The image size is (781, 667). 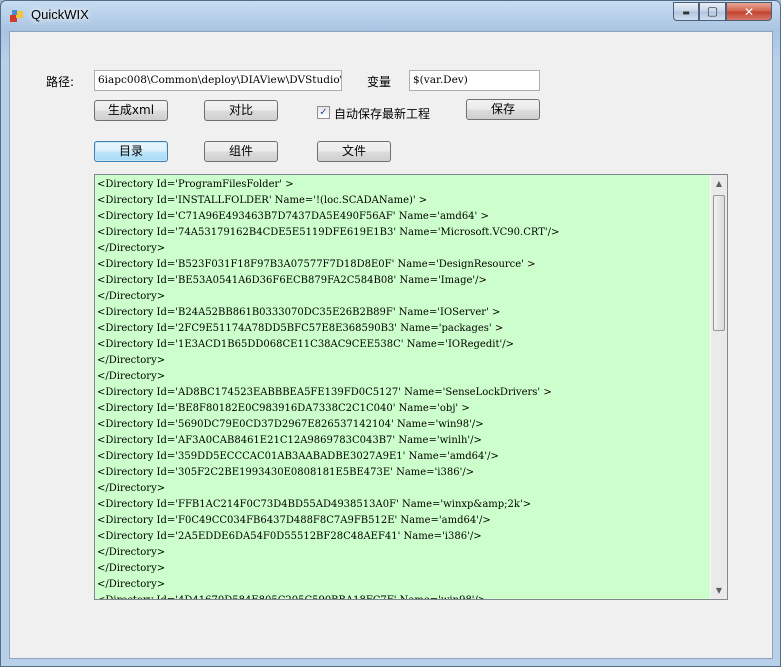 I want to click on scroll-thumb, so click(x=719, y=263).